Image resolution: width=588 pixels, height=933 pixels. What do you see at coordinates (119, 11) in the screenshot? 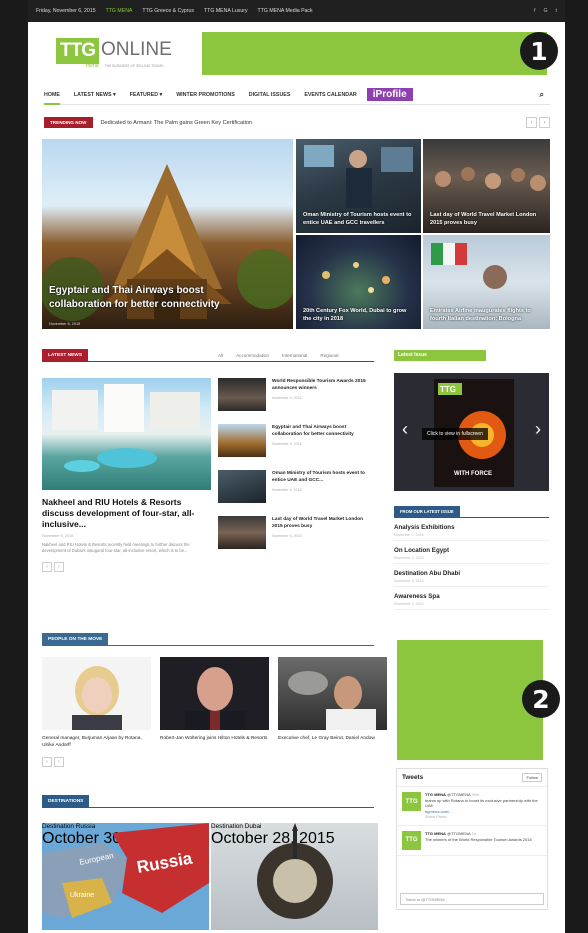
I see `top-link-ttg-mena: TTG MENA` at bounding box center [119, 11].